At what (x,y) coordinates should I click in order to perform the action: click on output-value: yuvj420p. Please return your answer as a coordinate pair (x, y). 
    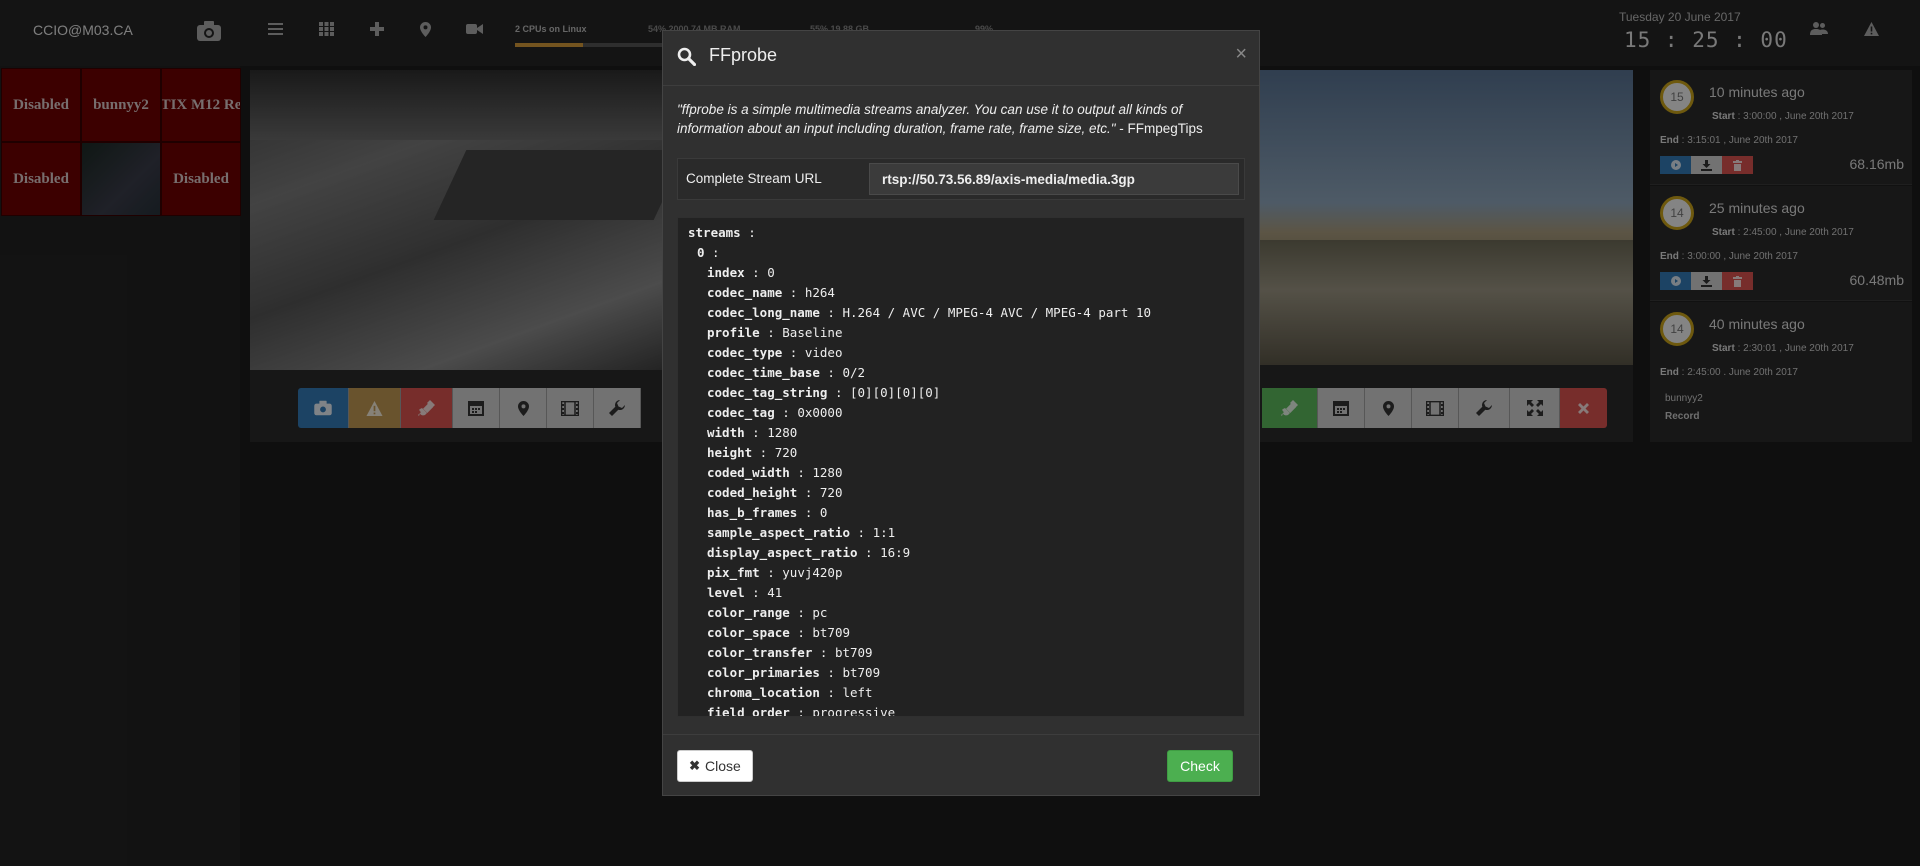
    Looking at the image, I should click on (812, 572).